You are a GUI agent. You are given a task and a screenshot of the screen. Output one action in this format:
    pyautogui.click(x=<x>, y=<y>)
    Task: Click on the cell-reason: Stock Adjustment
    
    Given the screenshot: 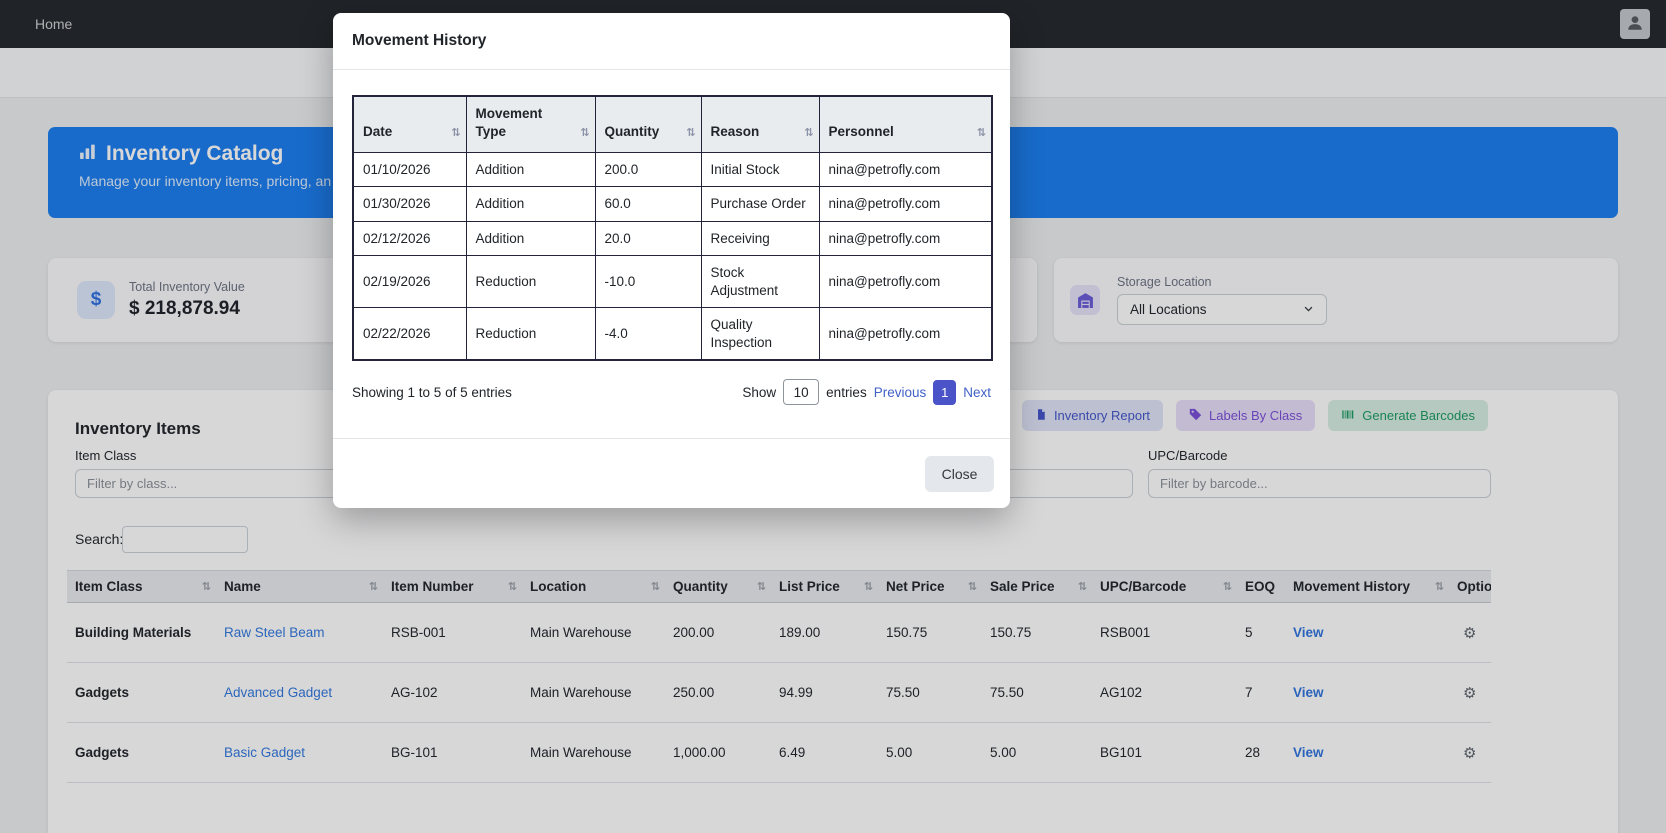 What is the action you would take?
    pyautogui.click(x=760, y=282)
    